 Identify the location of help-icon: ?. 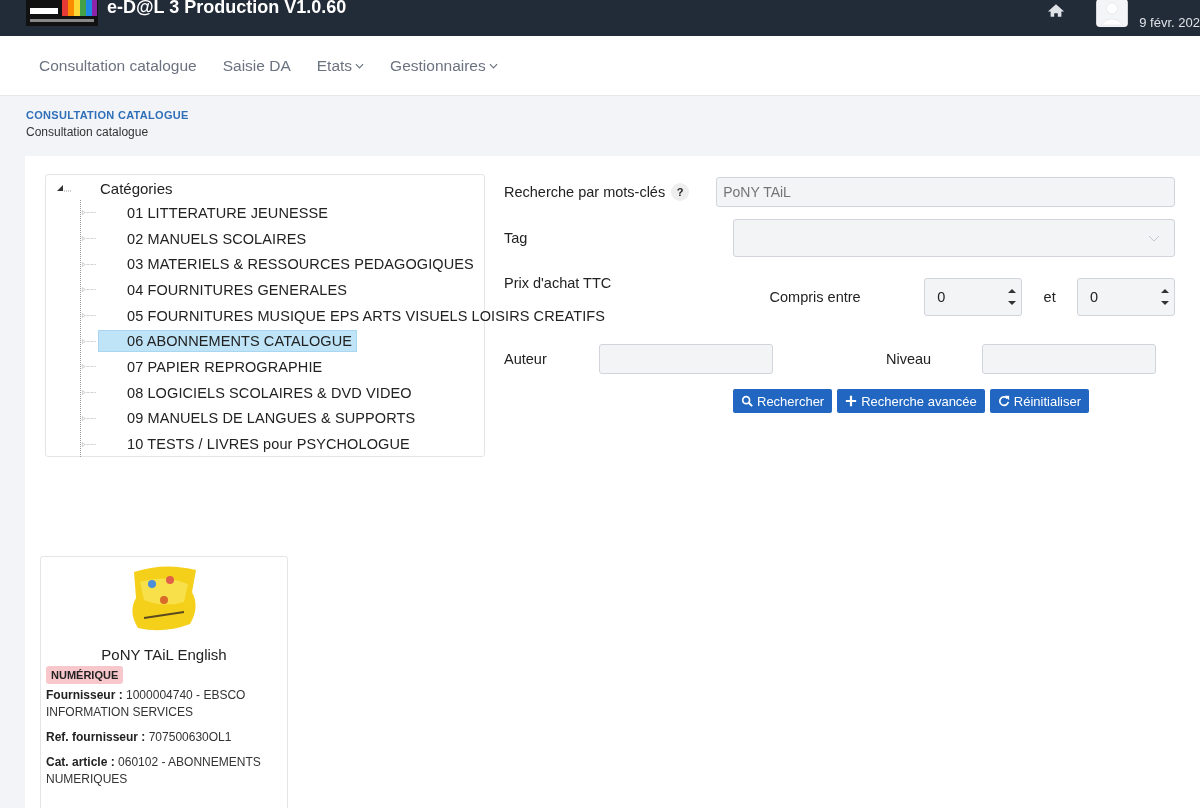
(680, 192).